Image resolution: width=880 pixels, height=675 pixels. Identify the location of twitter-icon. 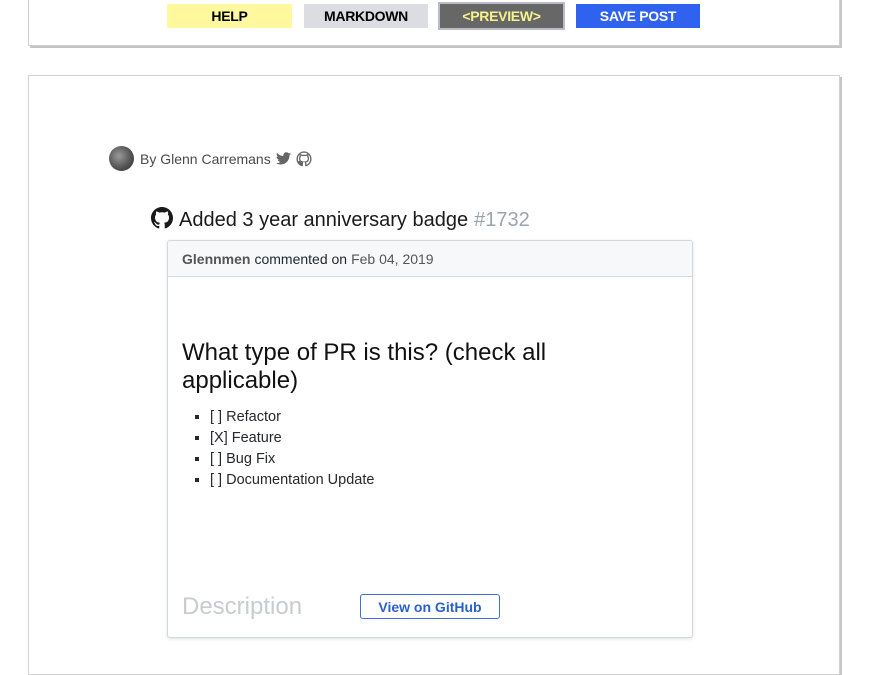
(283, 158).